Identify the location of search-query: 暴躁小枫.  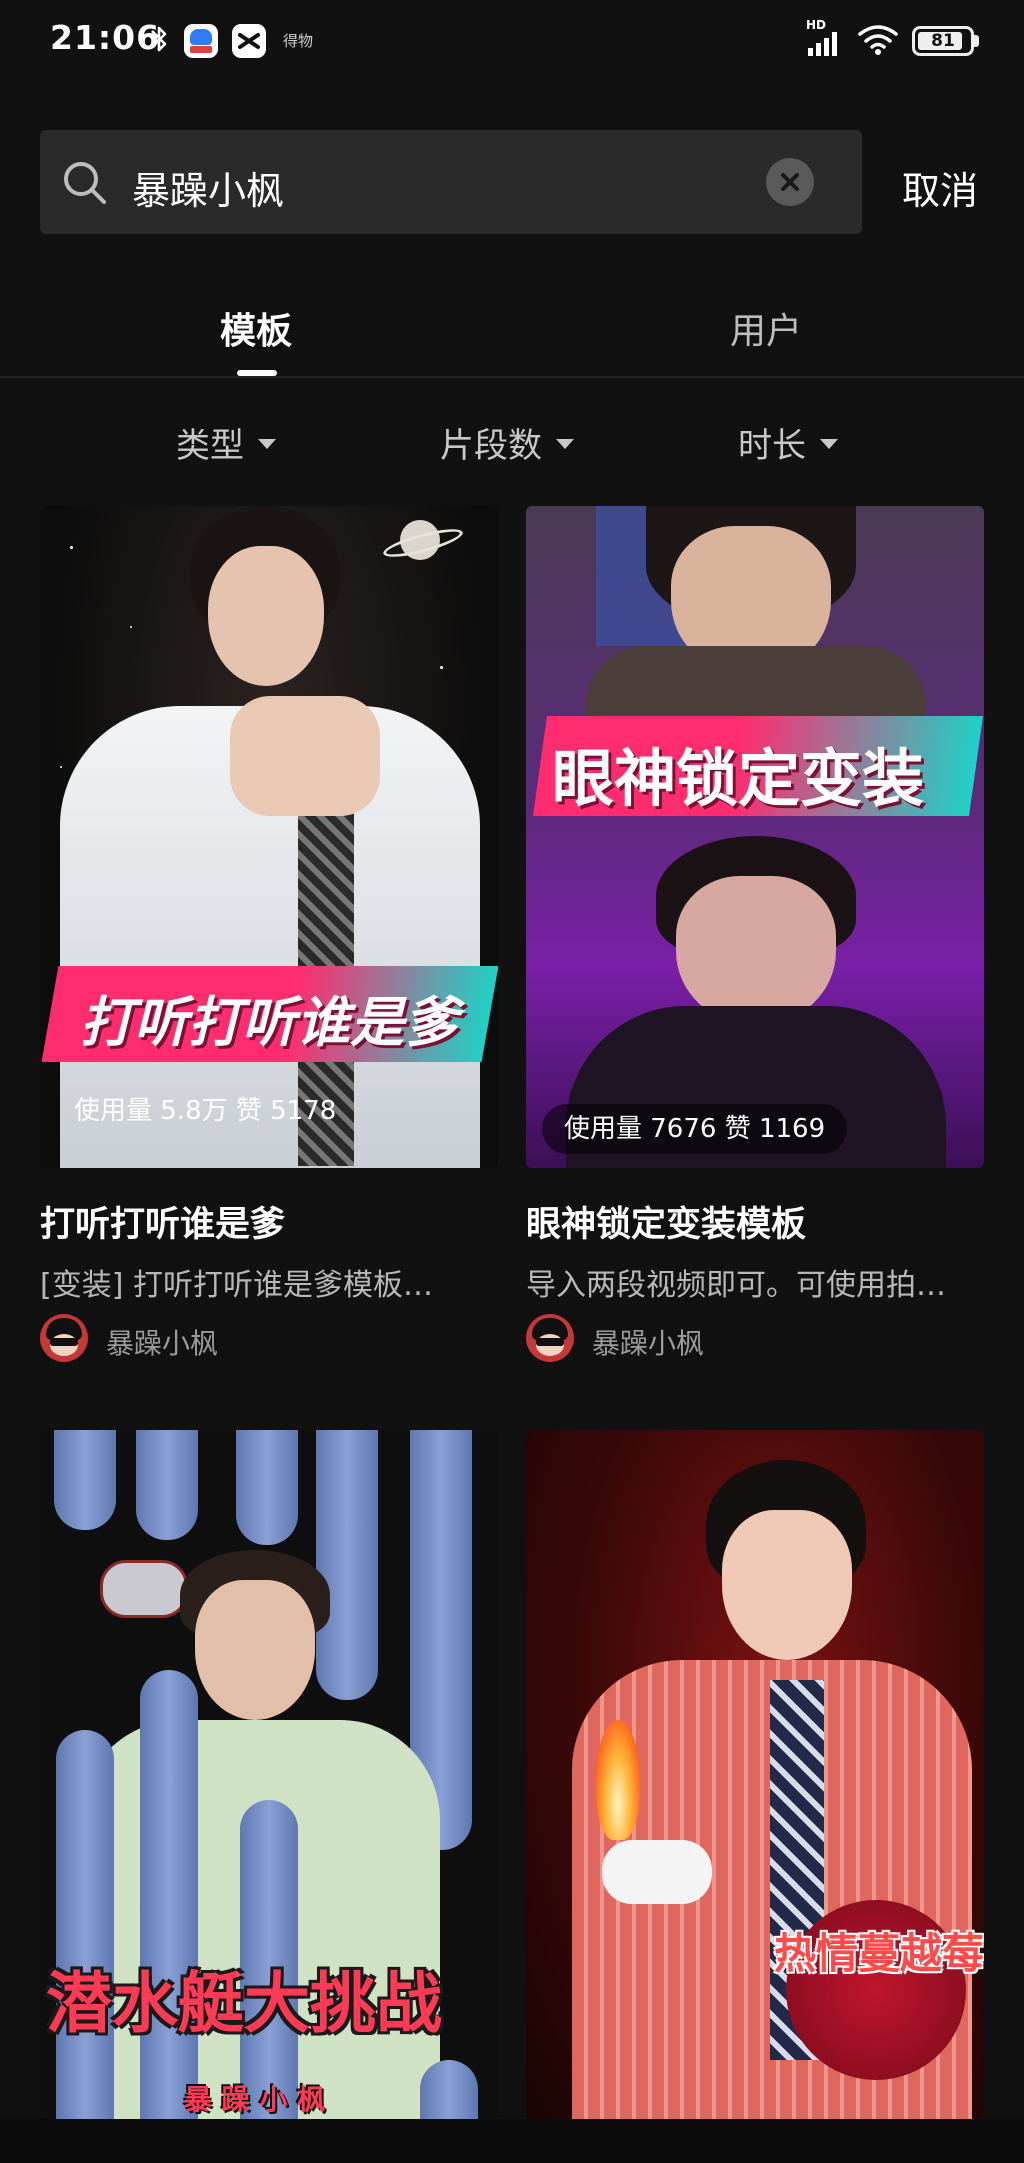
(208, 187).